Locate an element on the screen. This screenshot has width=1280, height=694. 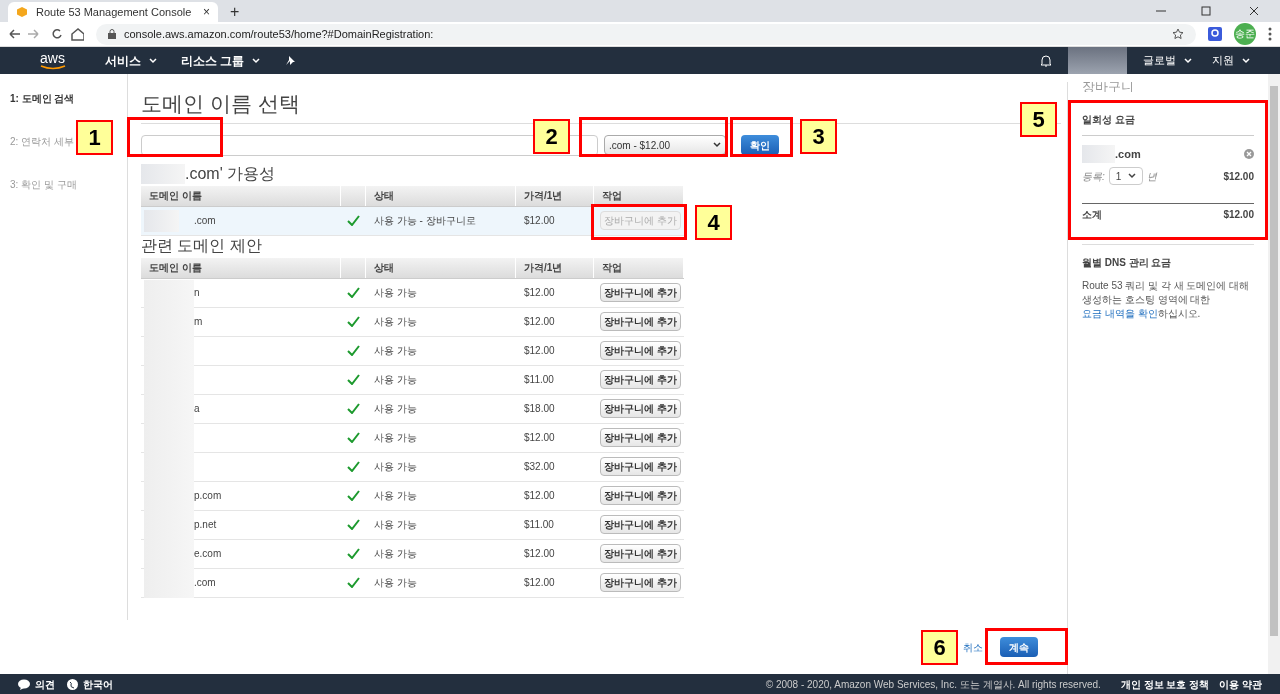
term-unit: 년 is located at coordinates (1152, 176).